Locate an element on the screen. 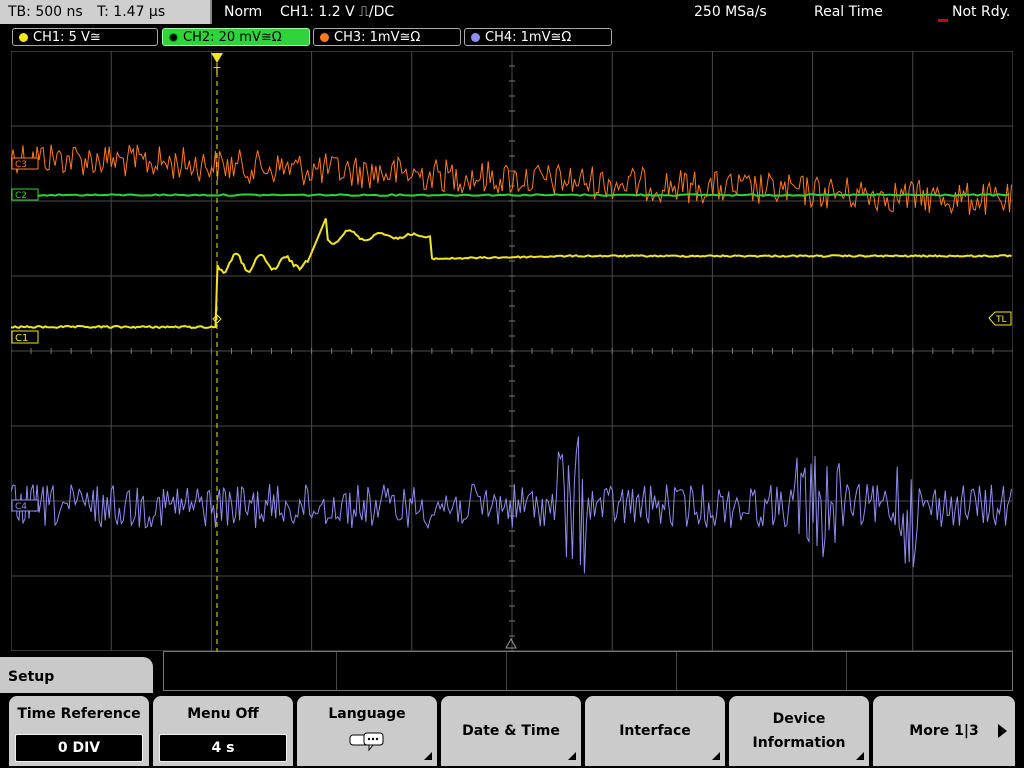 The height and width of the screenshot is (768, 1024). timebase-box: TB: 500 ns T: 1.47 µs is located at coordinates (106, 12).